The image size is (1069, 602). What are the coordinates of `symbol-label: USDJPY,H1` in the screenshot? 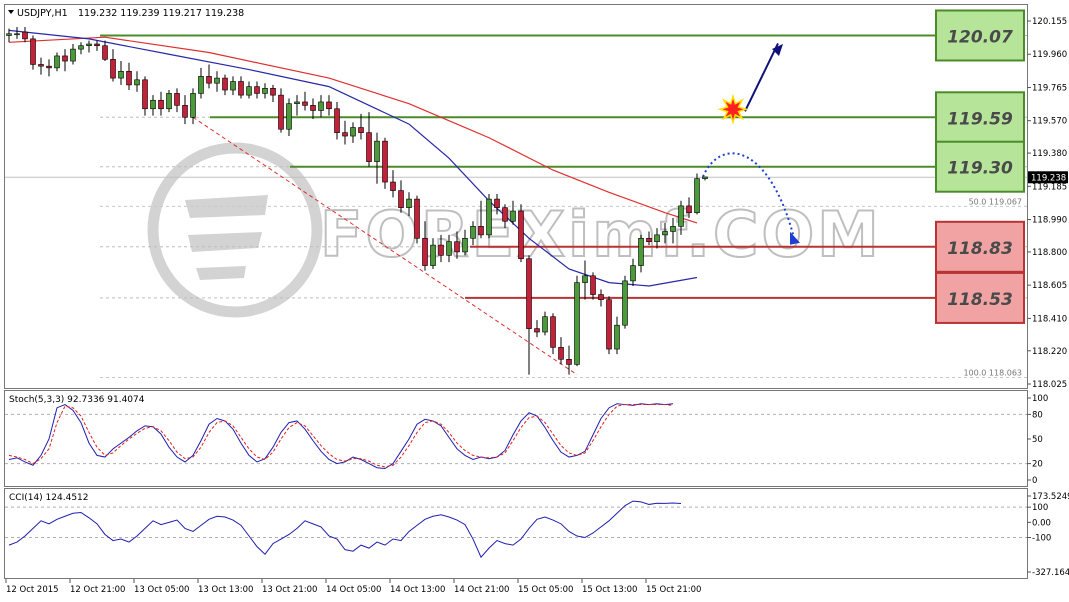 It's located at (42, 13).